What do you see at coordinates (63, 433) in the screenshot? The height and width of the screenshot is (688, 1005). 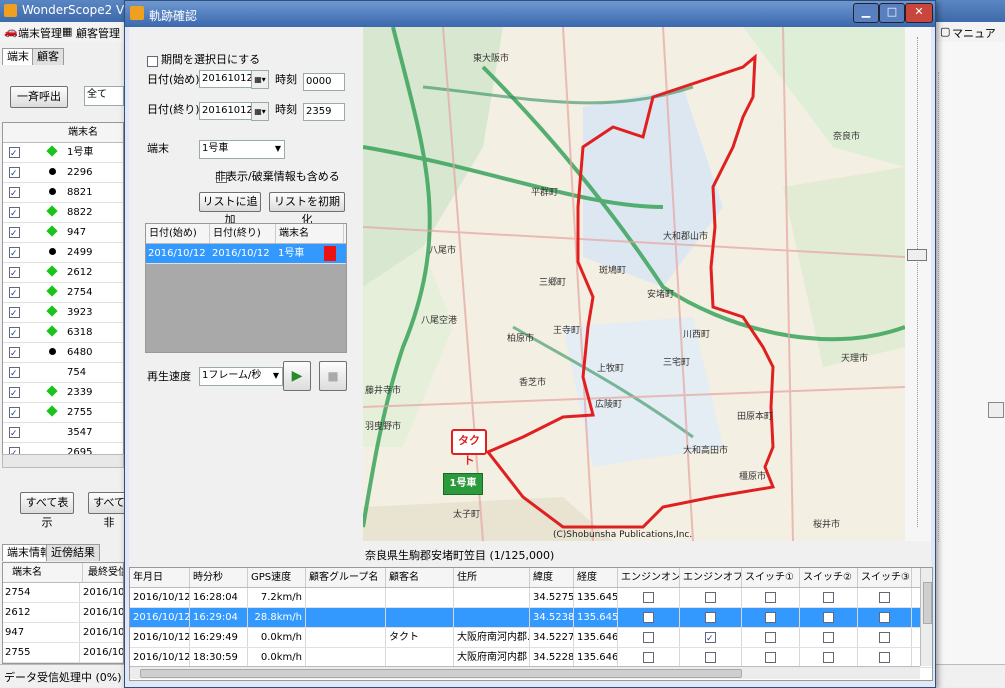 I see `table-row: 3547` at bounding box center [63, 433].